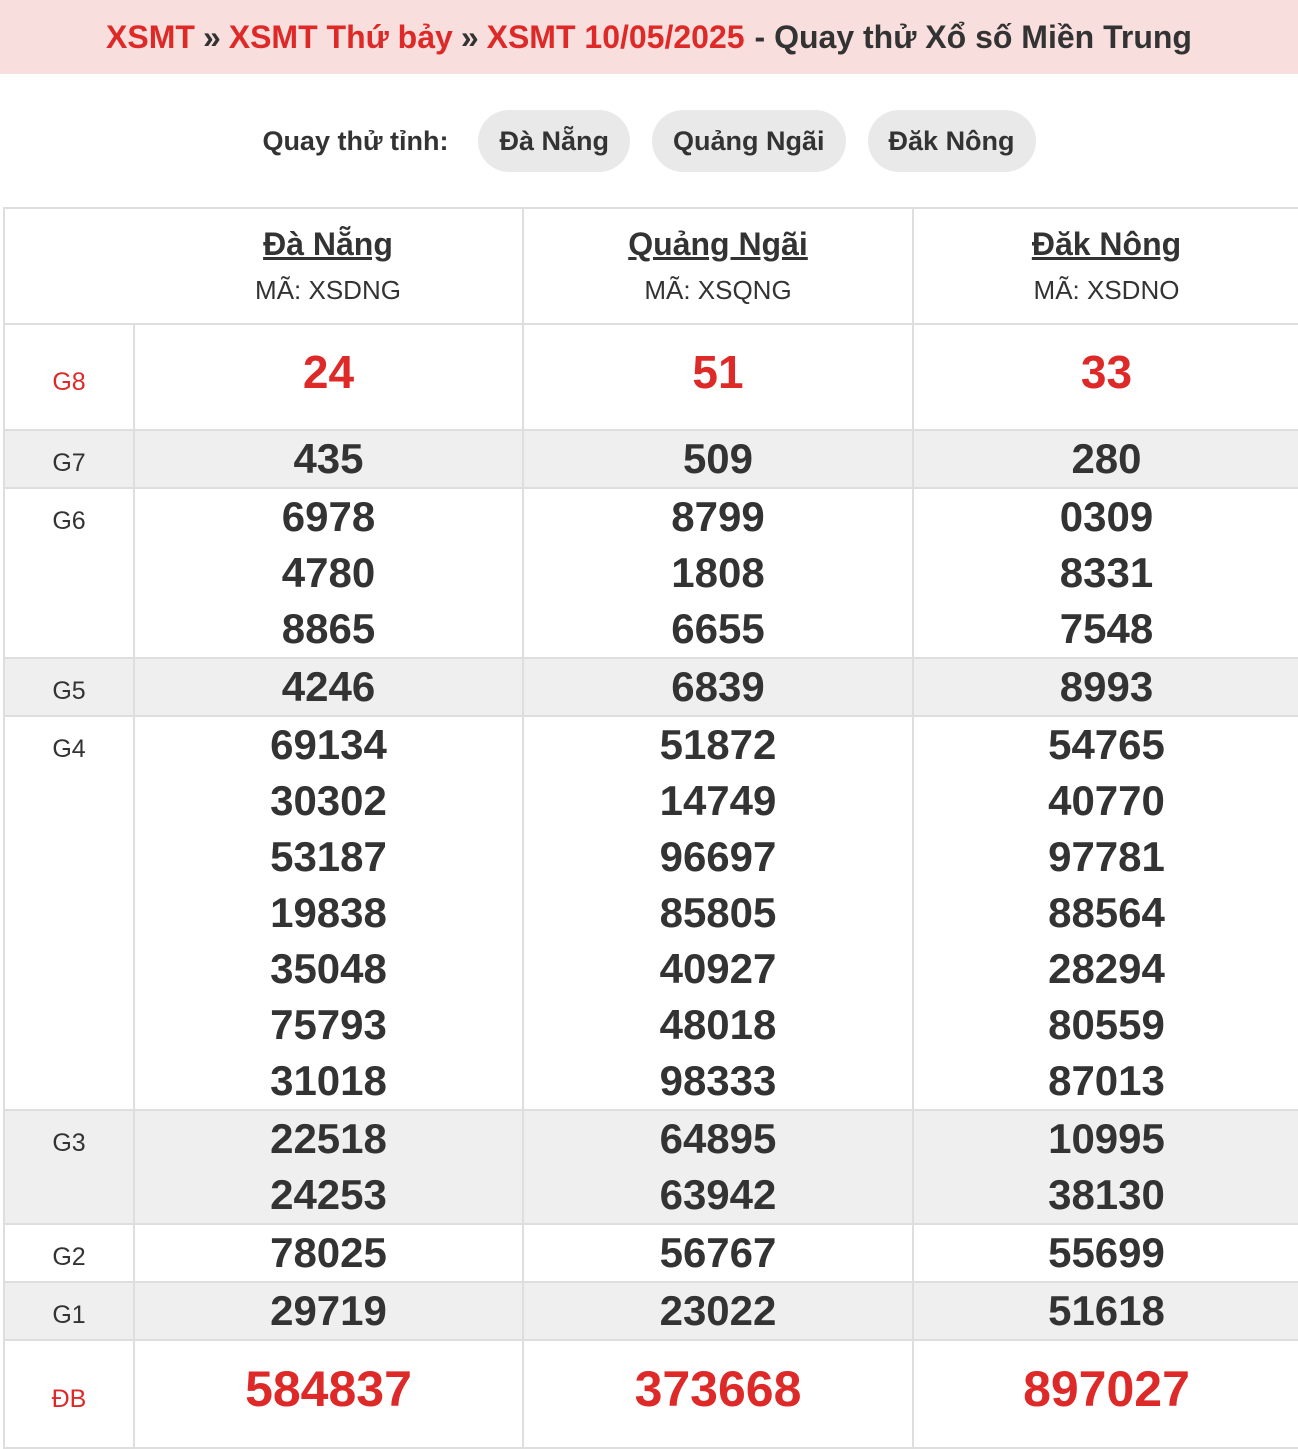 The width and height of the screenshot is (1298, 1449). What do you see at coordinates (650, 377) in the screenshot?
I see `prize-row: G8 24 51 33` at bounding box center [650, 377].